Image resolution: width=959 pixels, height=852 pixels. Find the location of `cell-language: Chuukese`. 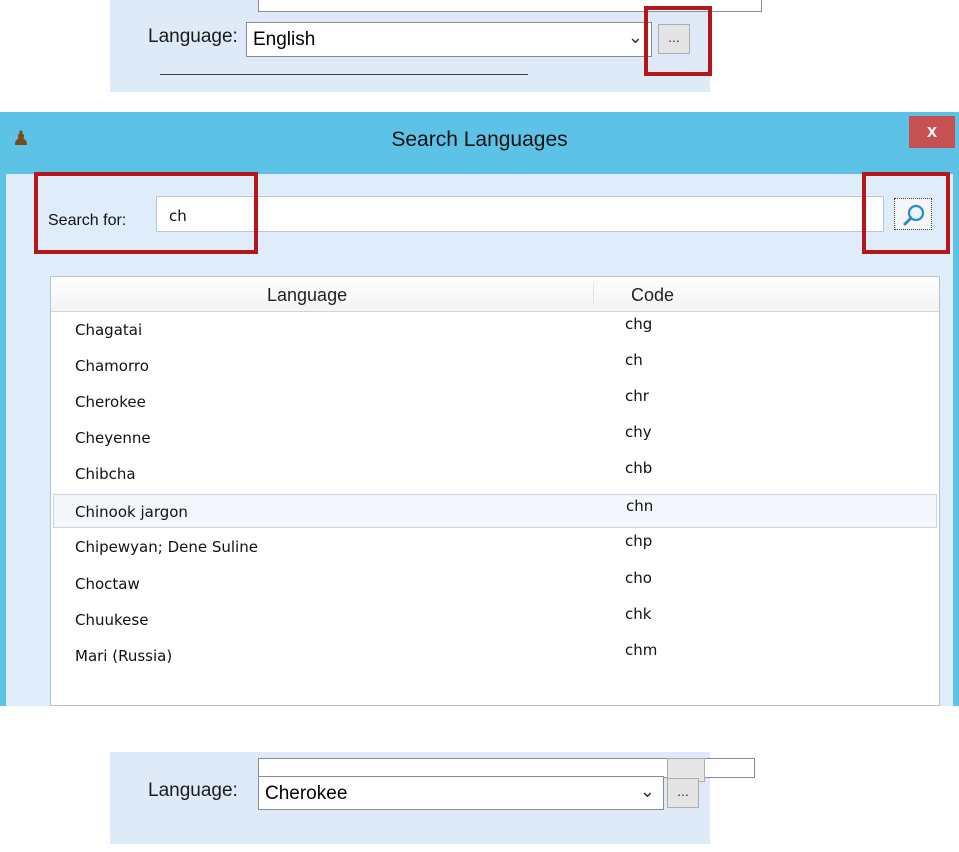

cell-language: Chuukese is located at coordinates (112, 620).